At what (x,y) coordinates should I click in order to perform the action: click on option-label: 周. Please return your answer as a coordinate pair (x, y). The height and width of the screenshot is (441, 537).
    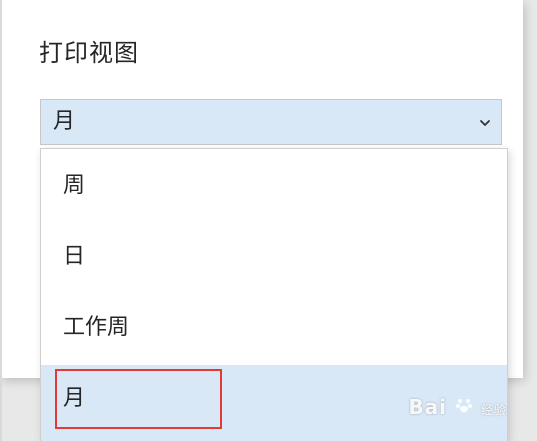
    Looking at the image, I should click on (74, 185).